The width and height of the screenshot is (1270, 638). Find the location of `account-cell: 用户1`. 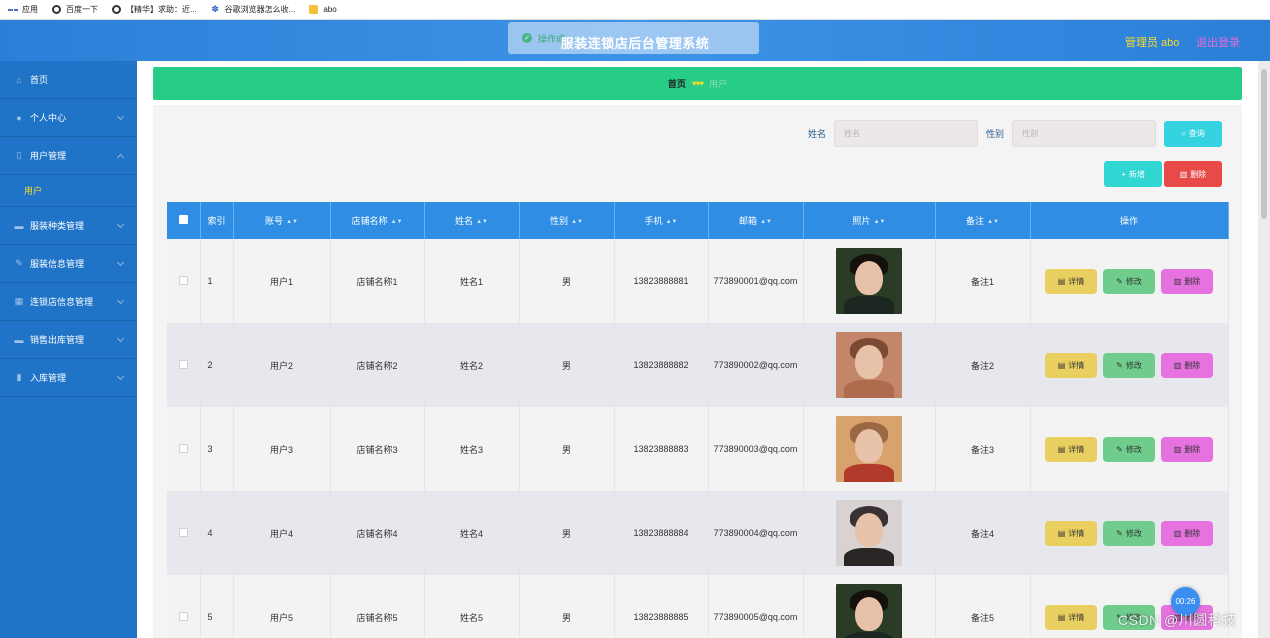

account-cell: 用户1 is located at coordinates (282, 281).